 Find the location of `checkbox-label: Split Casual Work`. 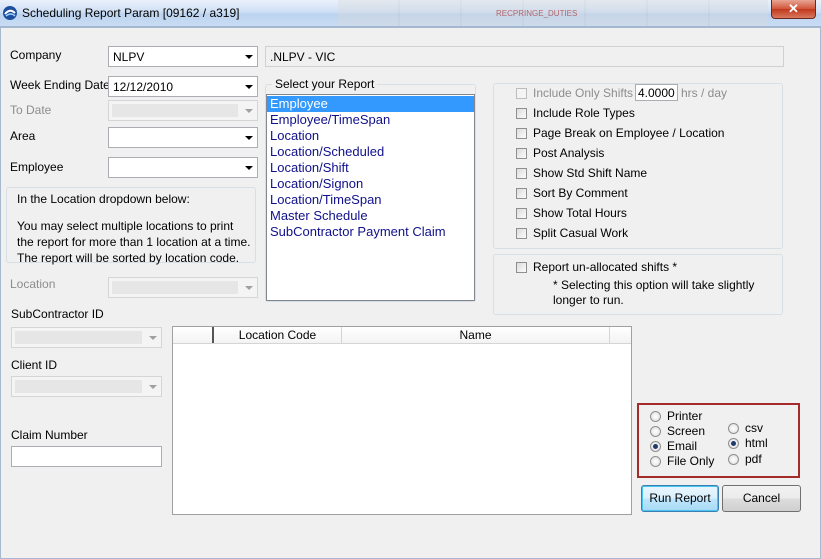

checkbox-label: Split Casual Work is located at coordinates (581, 233).